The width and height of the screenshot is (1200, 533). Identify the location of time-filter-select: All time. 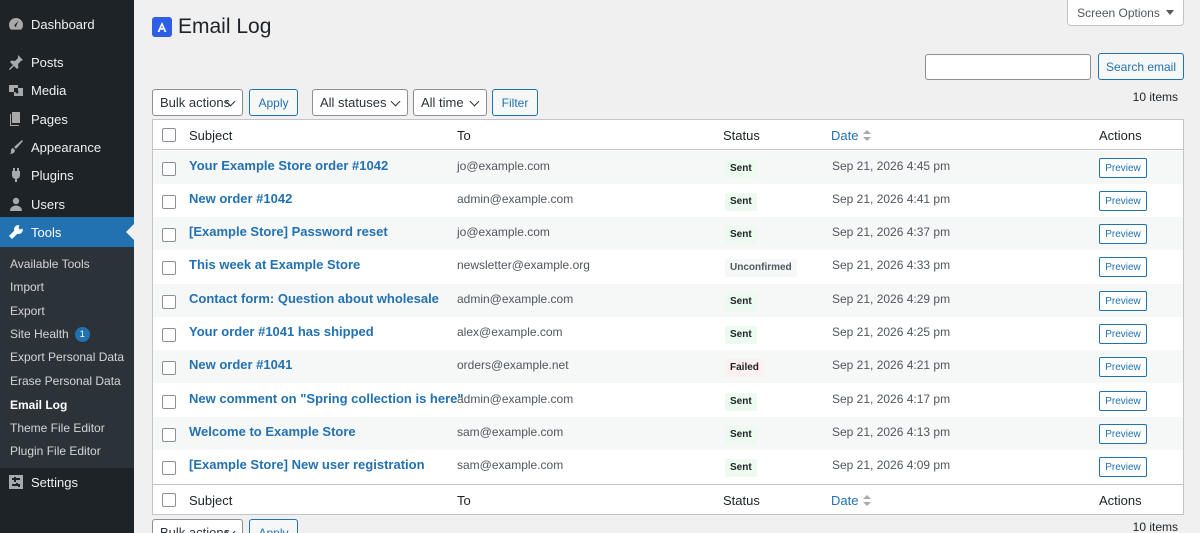
(450, 102).